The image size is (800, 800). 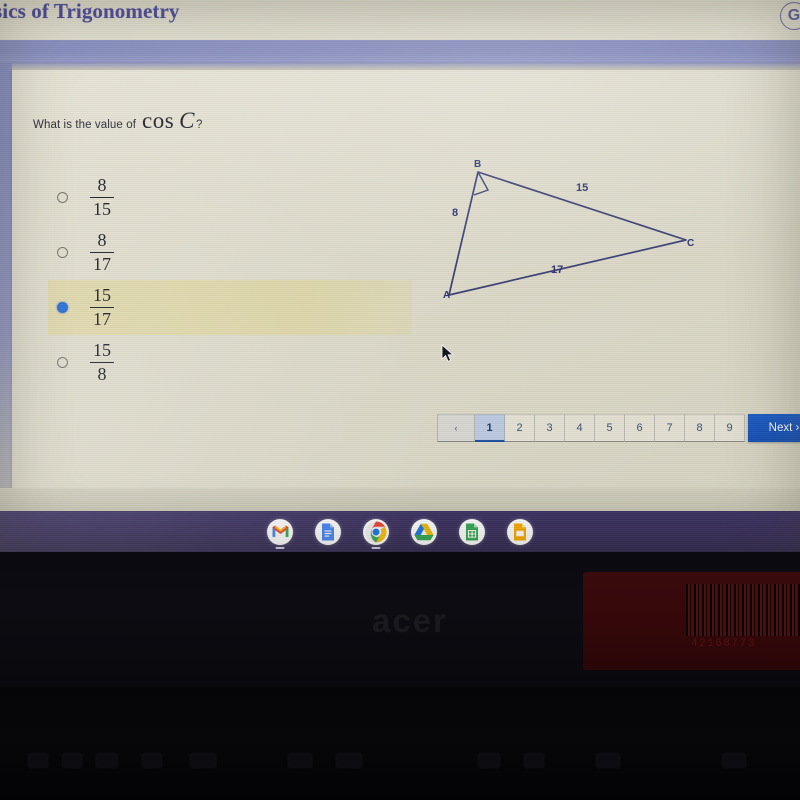 I want to click on pagination-page-1: 1, so click(x=490, y=428).